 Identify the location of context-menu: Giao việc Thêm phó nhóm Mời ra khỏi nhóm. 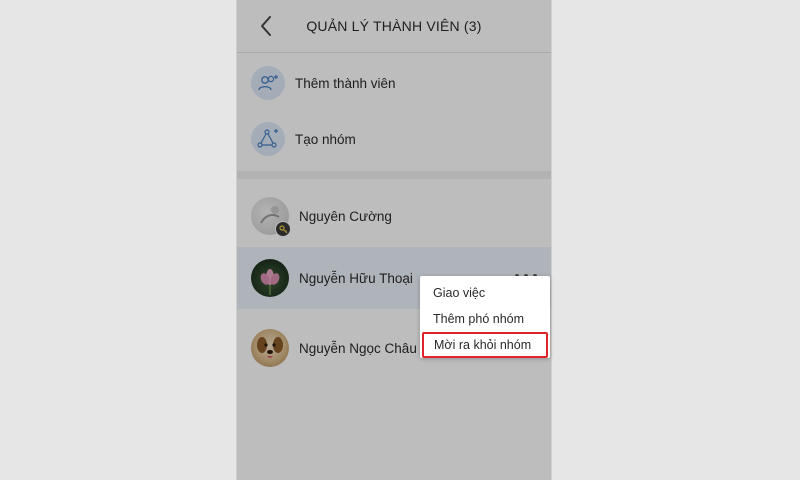
(485, 317).